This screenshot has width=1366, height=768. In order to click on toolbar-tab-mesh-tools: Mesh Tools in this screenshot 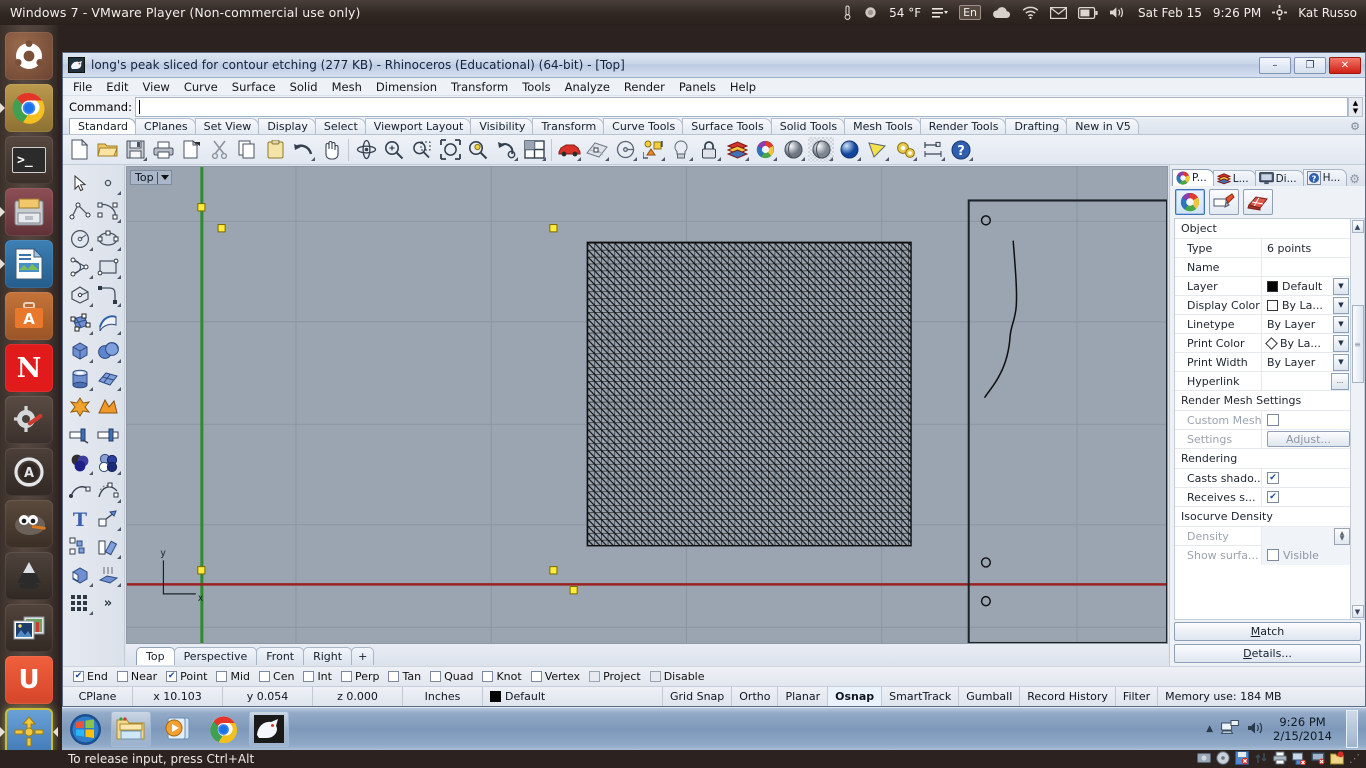, I will do `click(882, 126)`.